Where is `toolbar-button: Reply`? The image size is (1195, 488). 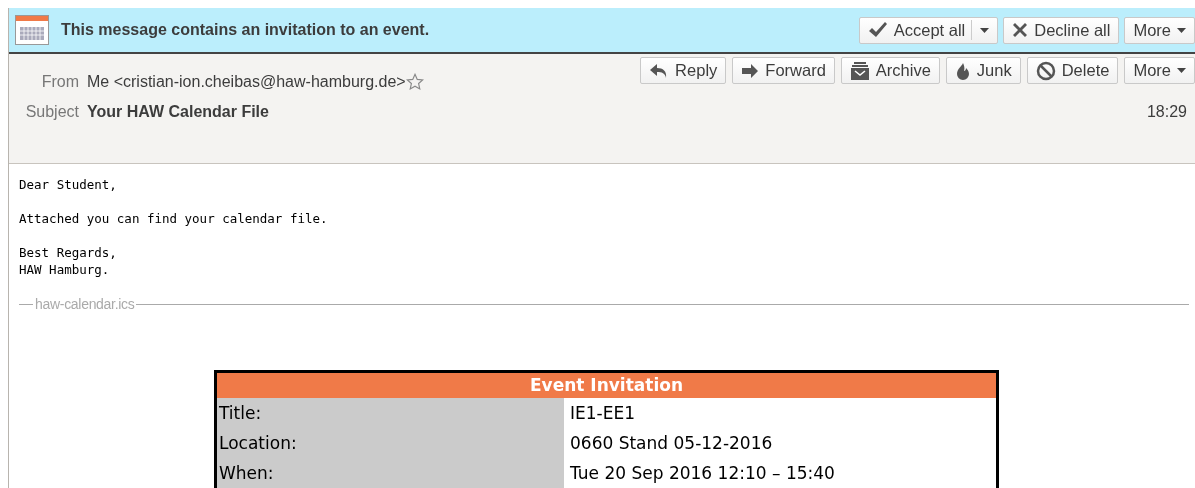
toolbar-button: Reply is located at coordinates (683, 71).